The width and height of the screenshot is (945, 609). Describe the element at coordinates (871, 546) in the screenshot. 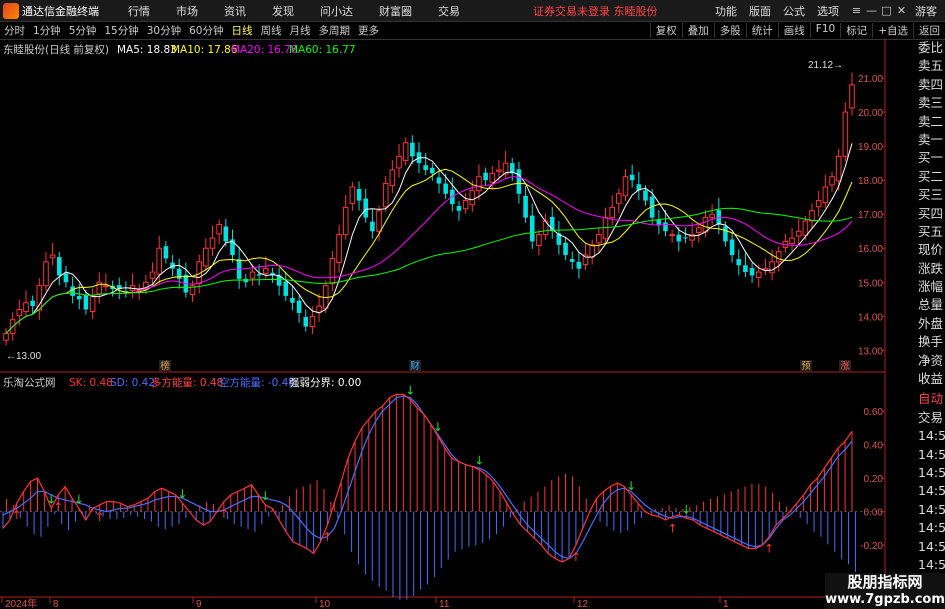

I see `sub-axis-label: -0.20` at that location.